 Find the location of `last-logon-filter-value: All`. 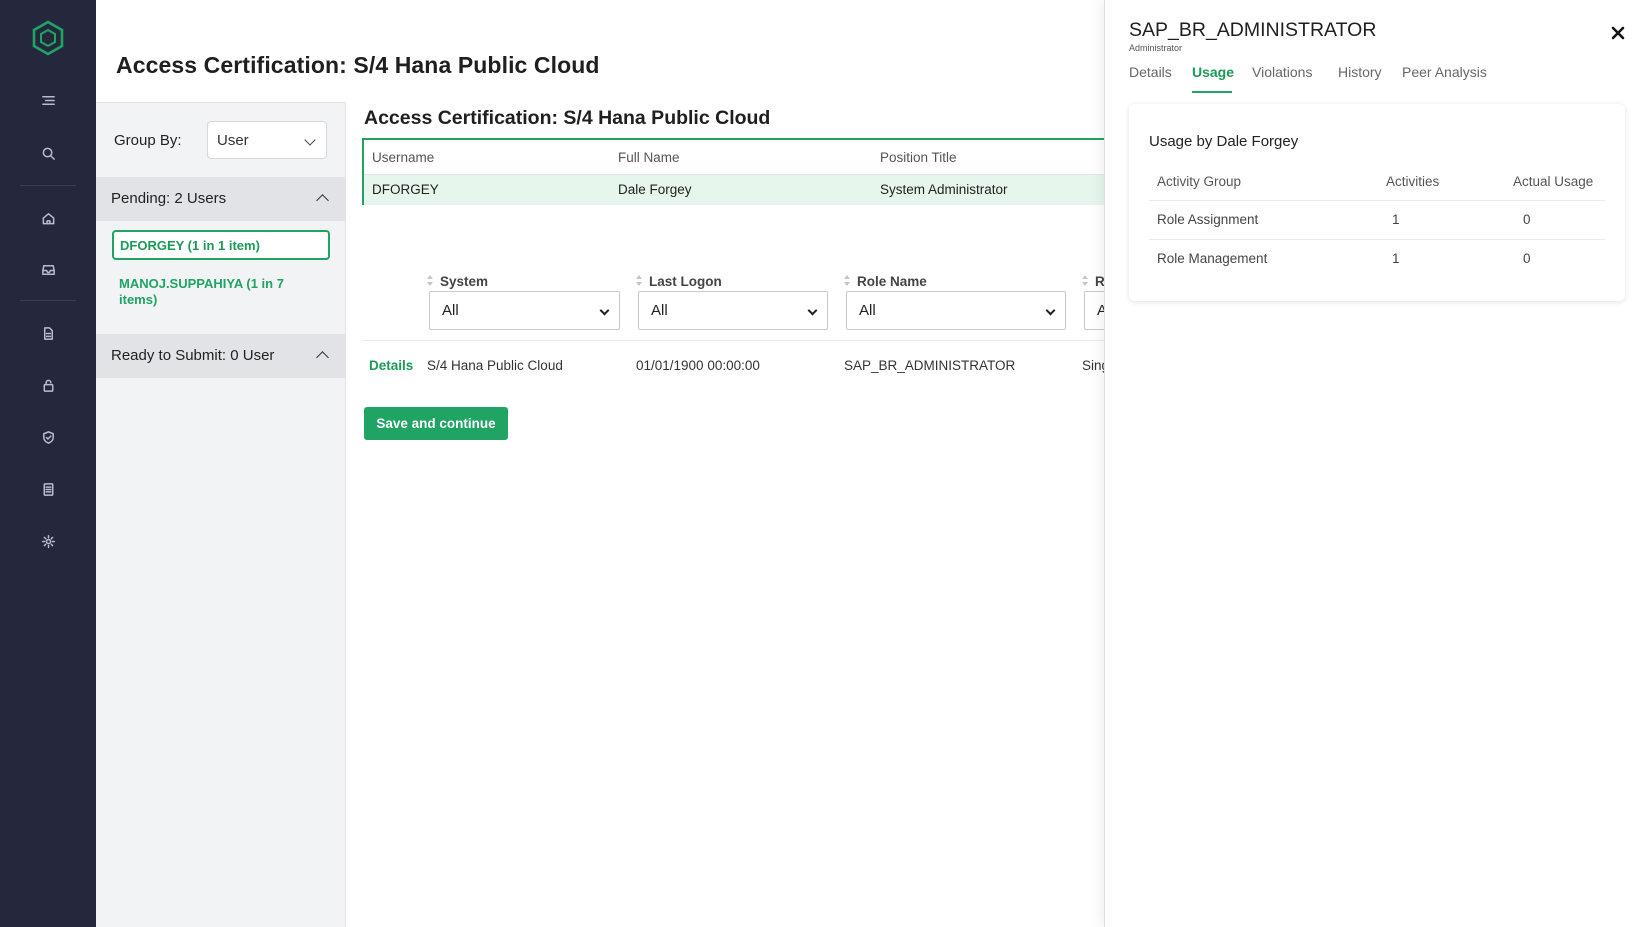

last-logon-filter-value: All is located at coordinates (659, 310).